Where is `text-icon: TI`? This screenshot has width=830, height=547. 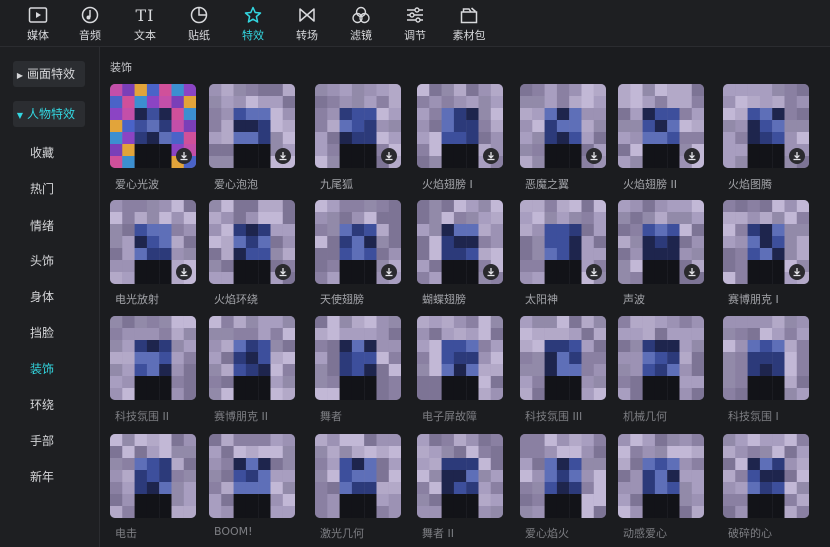
text-icon: TI is located at coordinates (145, 15).